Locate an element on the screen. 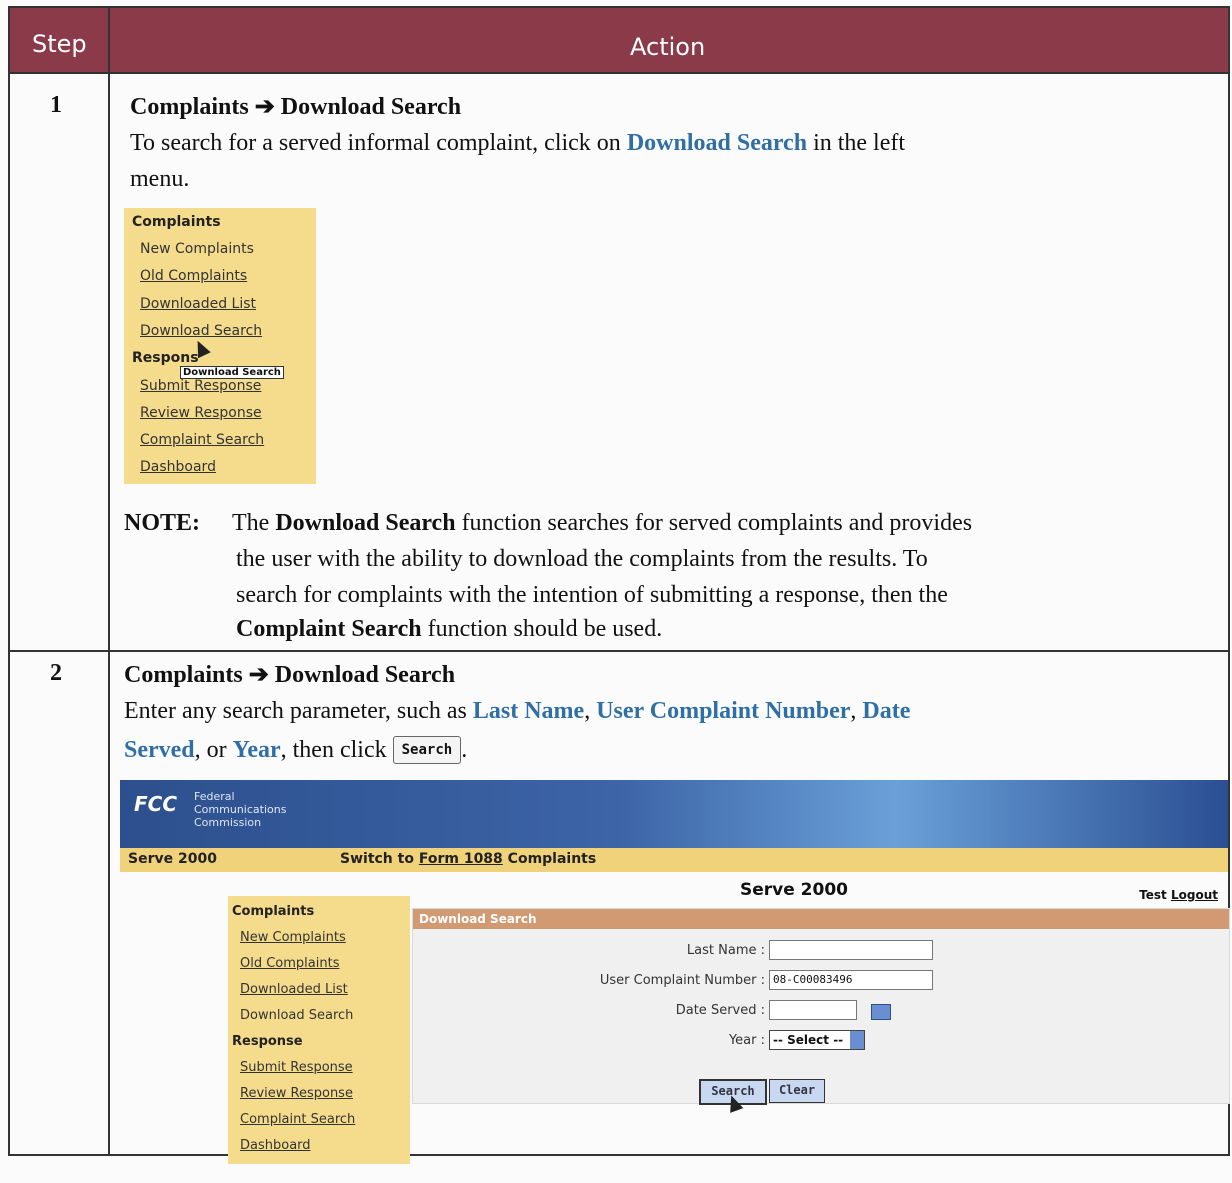  date-reference: Date is located at coordinates (886, 711).